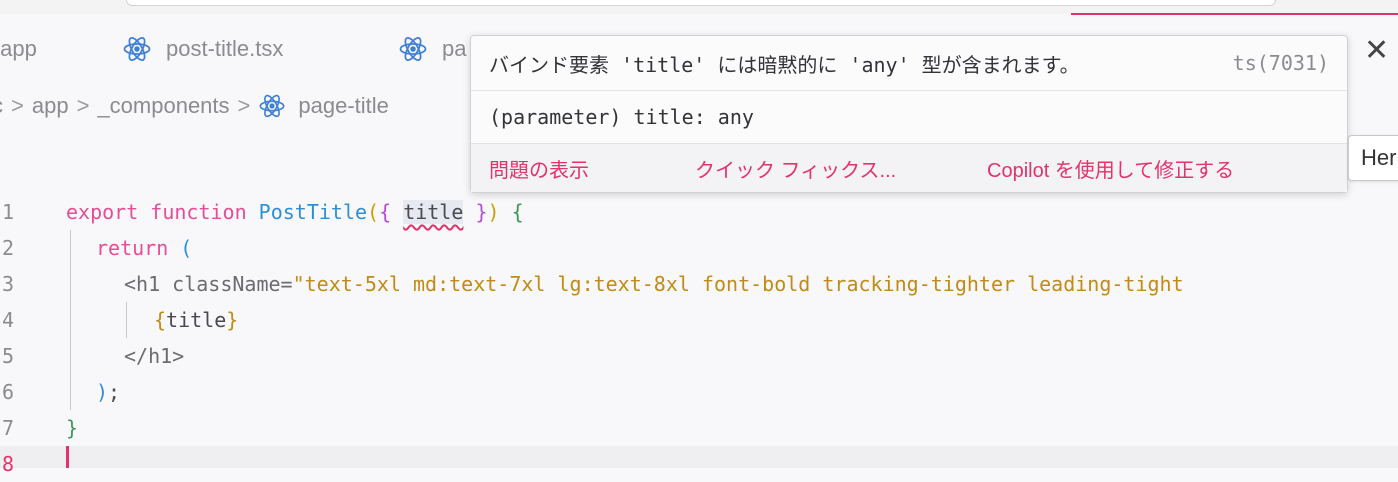 This screenshot has width=1398, height=482. Describe the element at coordinates (699, 320) in the screenshot. I see `code-line: 4 {title}` at that location.